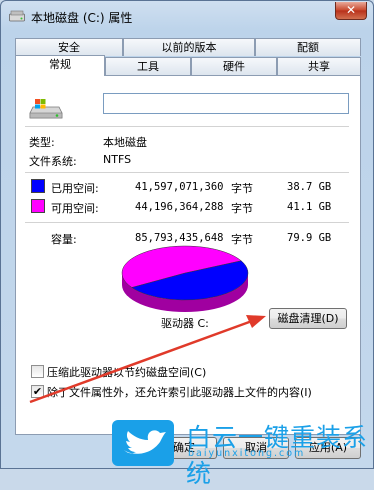  I want to click on index-checkbox: ✔, so click(37, 391).